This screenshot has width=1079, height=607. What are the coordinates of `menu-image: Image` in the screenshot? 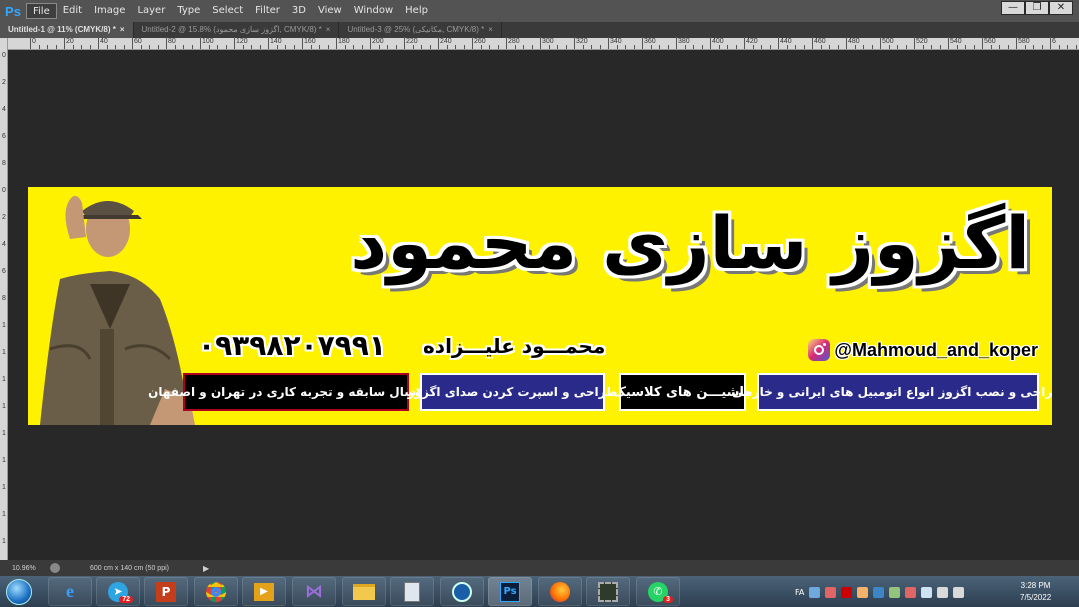 It's located at (109, 11).